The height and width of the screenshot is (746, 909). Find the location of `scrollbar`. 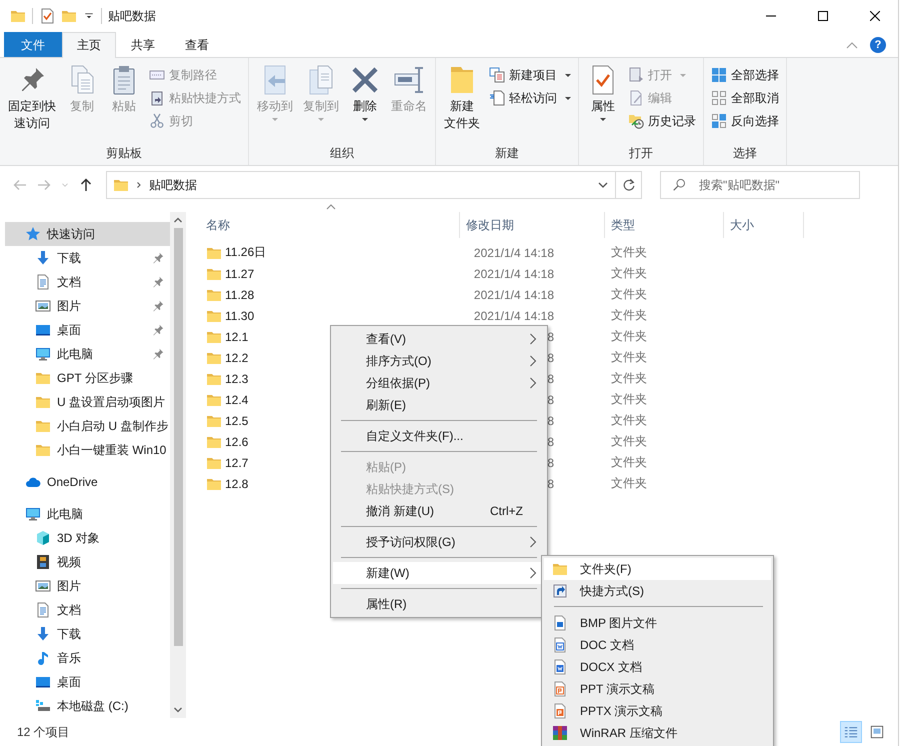

scrollbar is located at coordinates (178, 465).